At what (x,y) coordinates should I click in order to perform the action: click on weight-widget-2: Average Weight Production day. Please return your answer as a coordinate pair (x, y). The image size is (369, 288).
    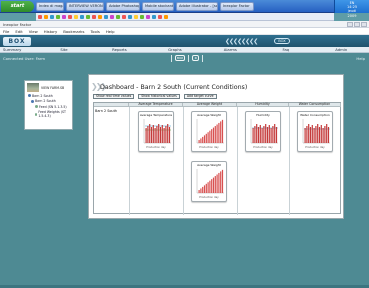
    Looking at the image, I should click on (209, 181).